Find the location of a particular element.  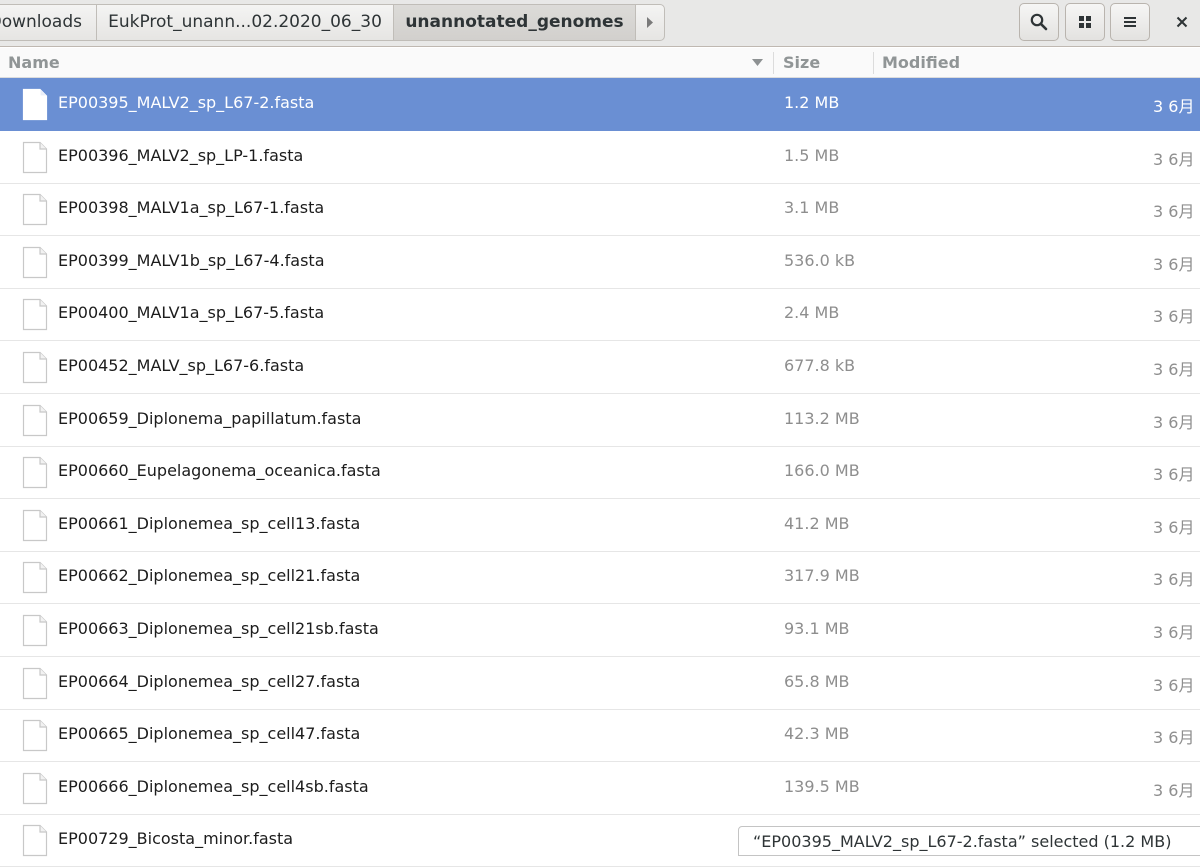

file-name: EP00400_MALV1a_sp_L67-5.fasta is located at coordinates (191, 312).